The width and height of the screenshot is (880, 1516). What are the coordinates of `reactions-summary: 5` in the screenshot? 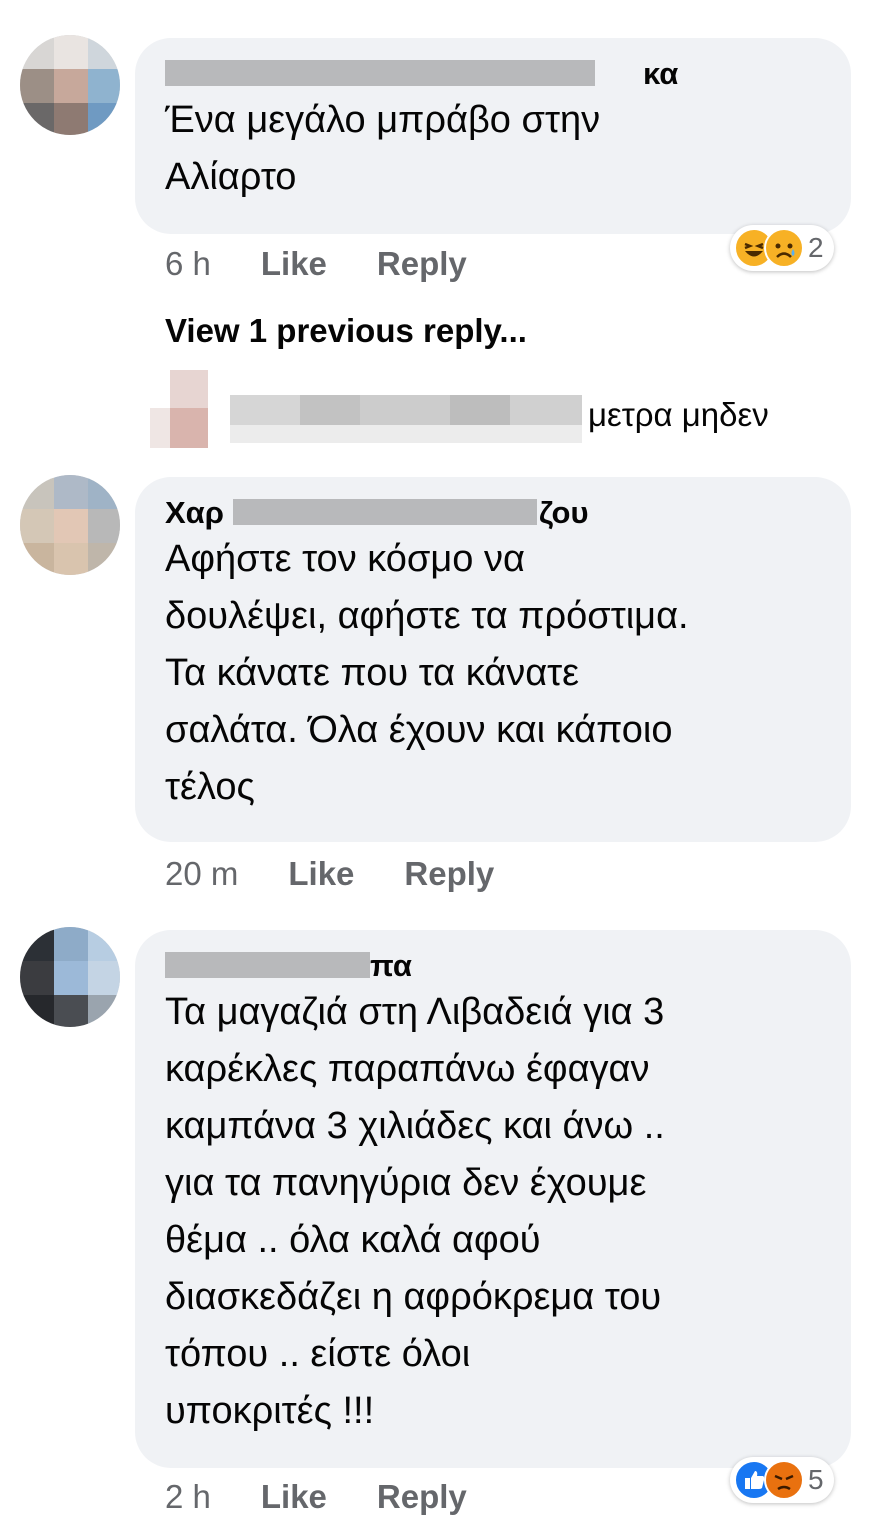 It's located at (782, 1480).